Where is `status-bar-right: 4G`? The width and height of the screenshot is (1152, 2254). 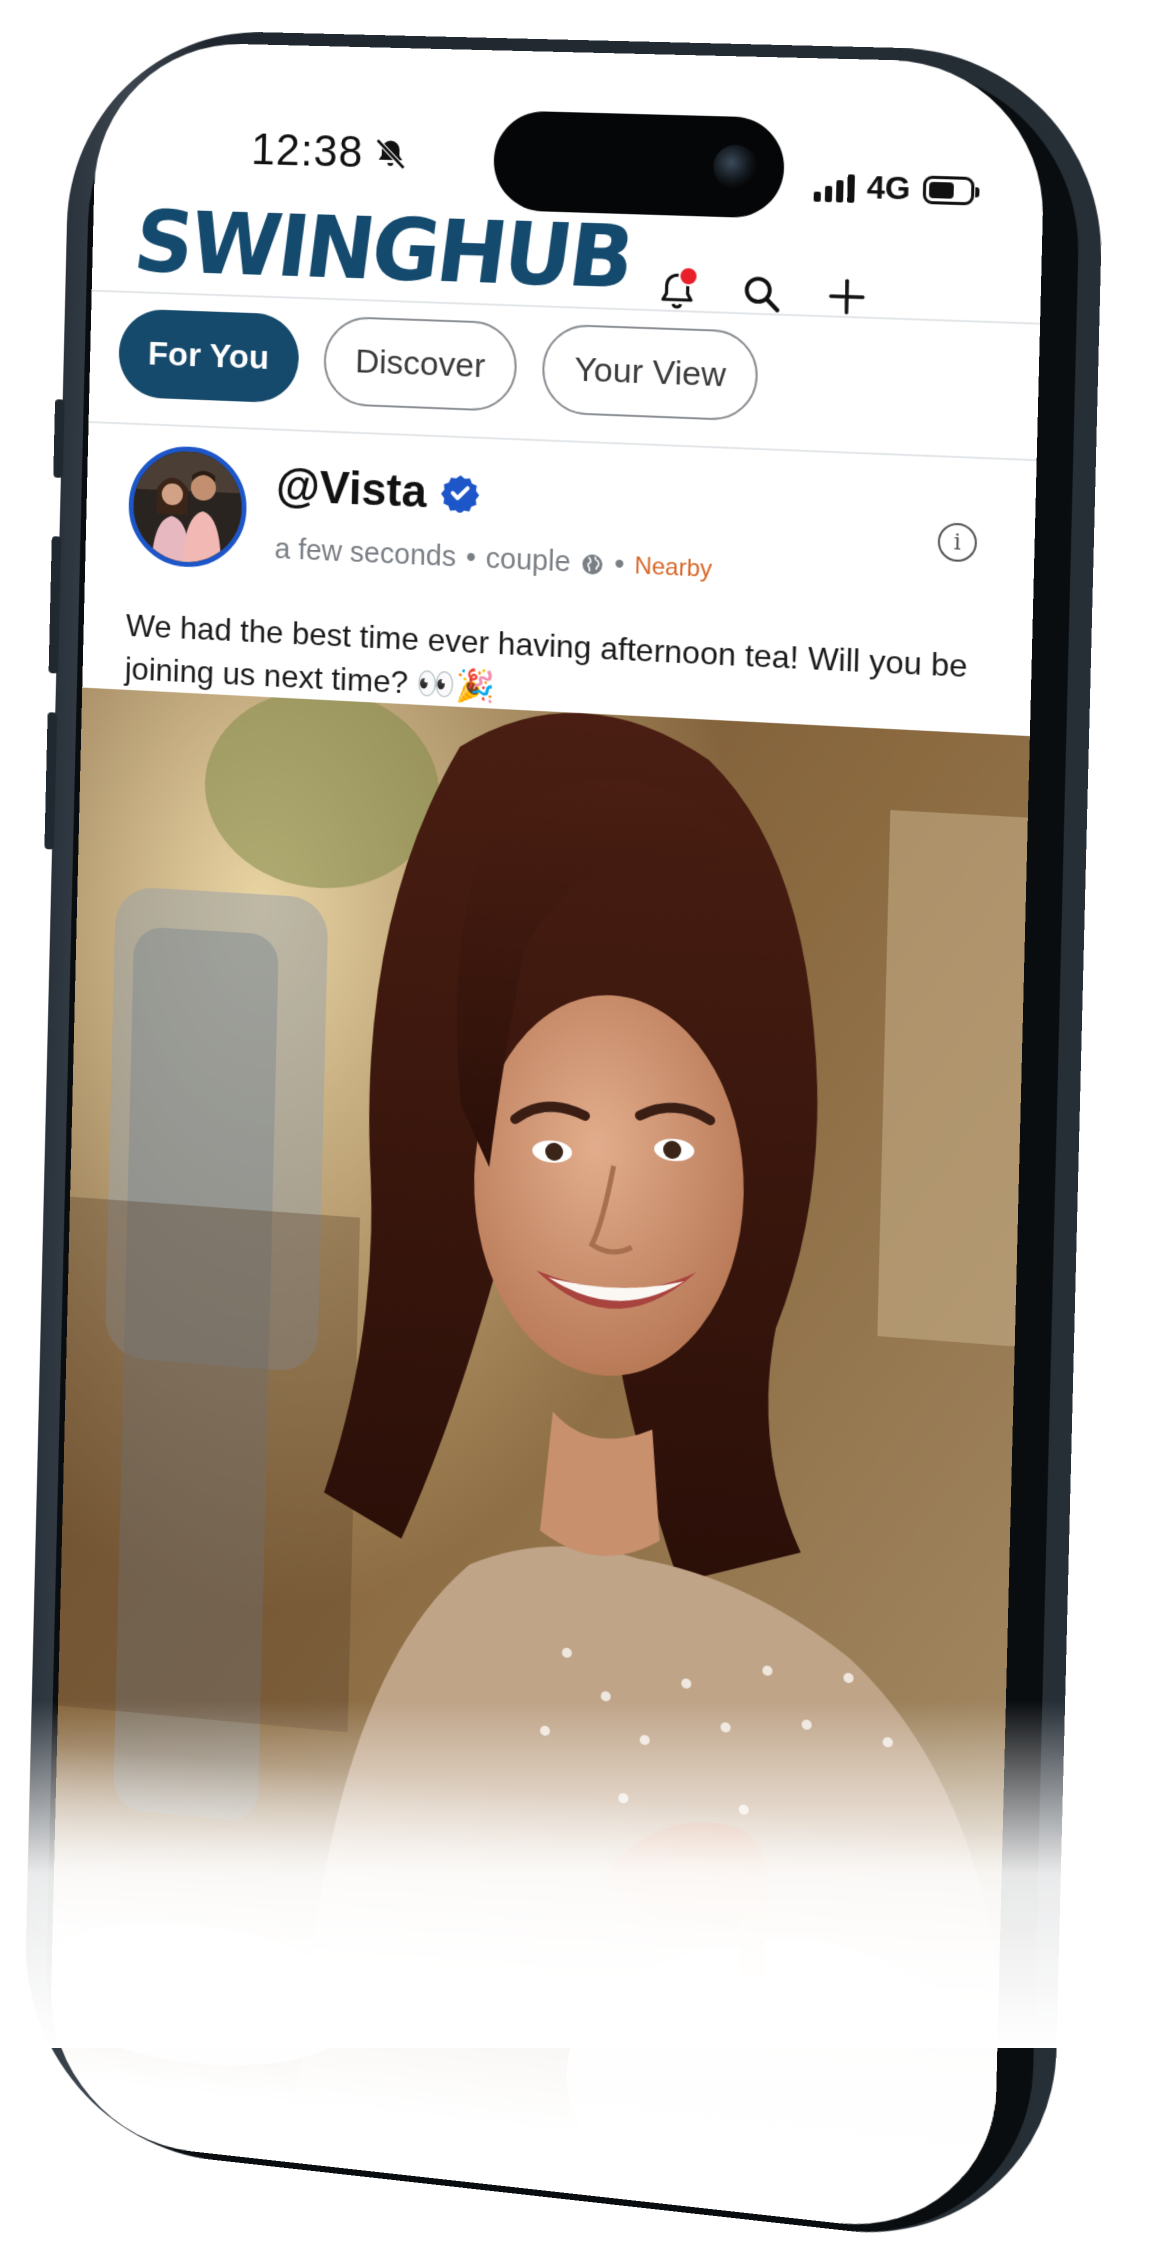
status-bar-right: 4G is located at coordinates (894, 188).